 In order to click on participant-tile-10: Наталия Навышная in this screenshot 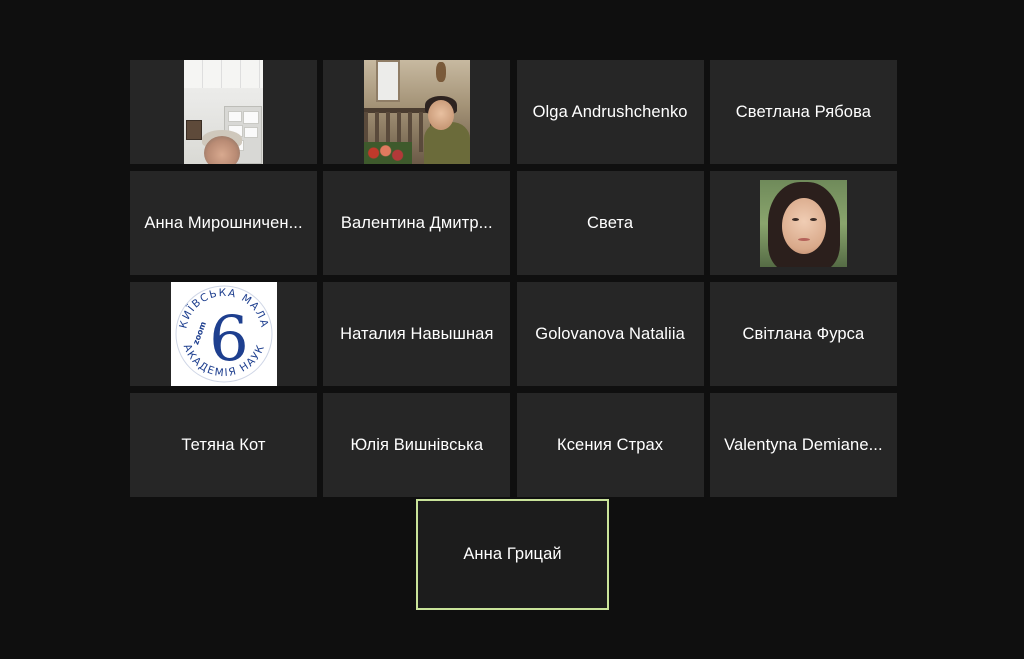, I will do `click(417, 334)`.